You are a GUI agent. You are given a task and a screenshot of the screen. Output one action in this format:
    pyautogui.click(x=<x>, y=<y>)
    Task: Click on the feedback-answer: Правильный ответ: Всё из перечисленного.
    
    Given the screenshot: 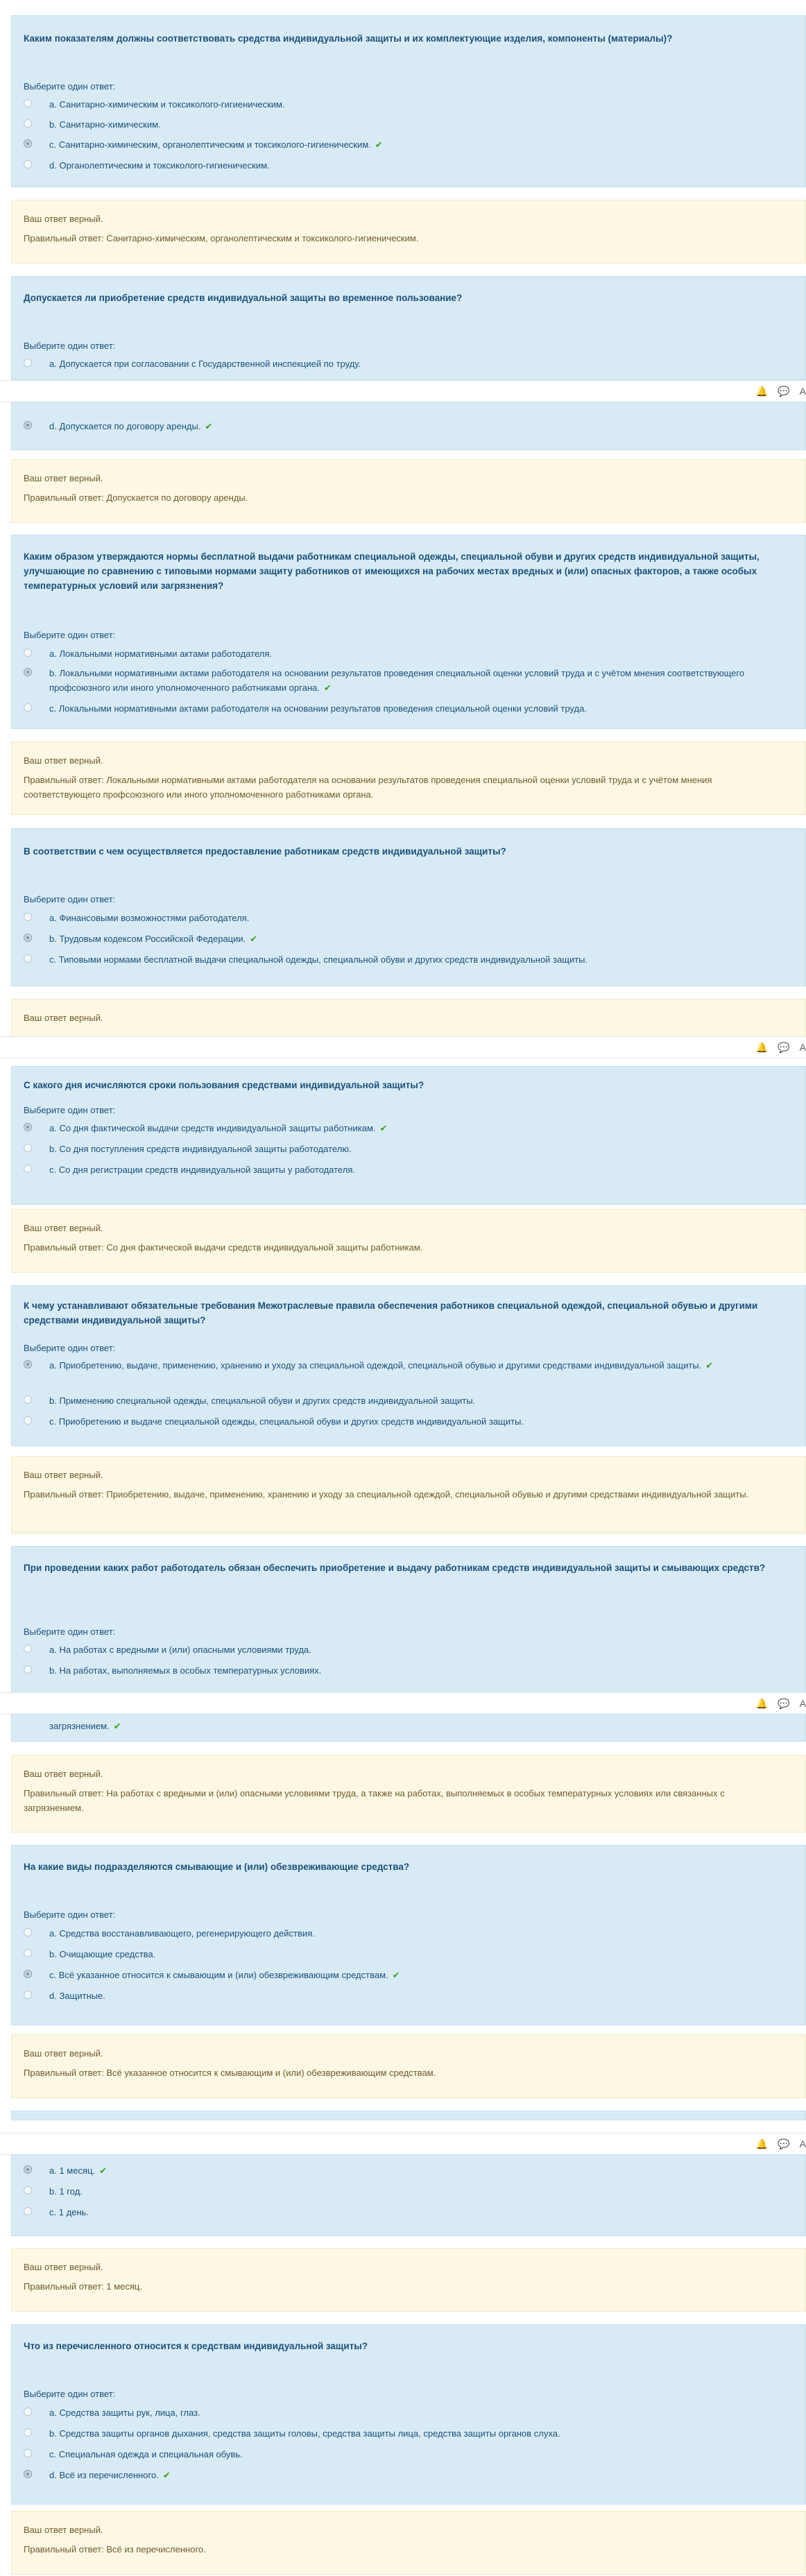 What is the action you would take?
    pyautogui.click(x=115, y=2549)
    